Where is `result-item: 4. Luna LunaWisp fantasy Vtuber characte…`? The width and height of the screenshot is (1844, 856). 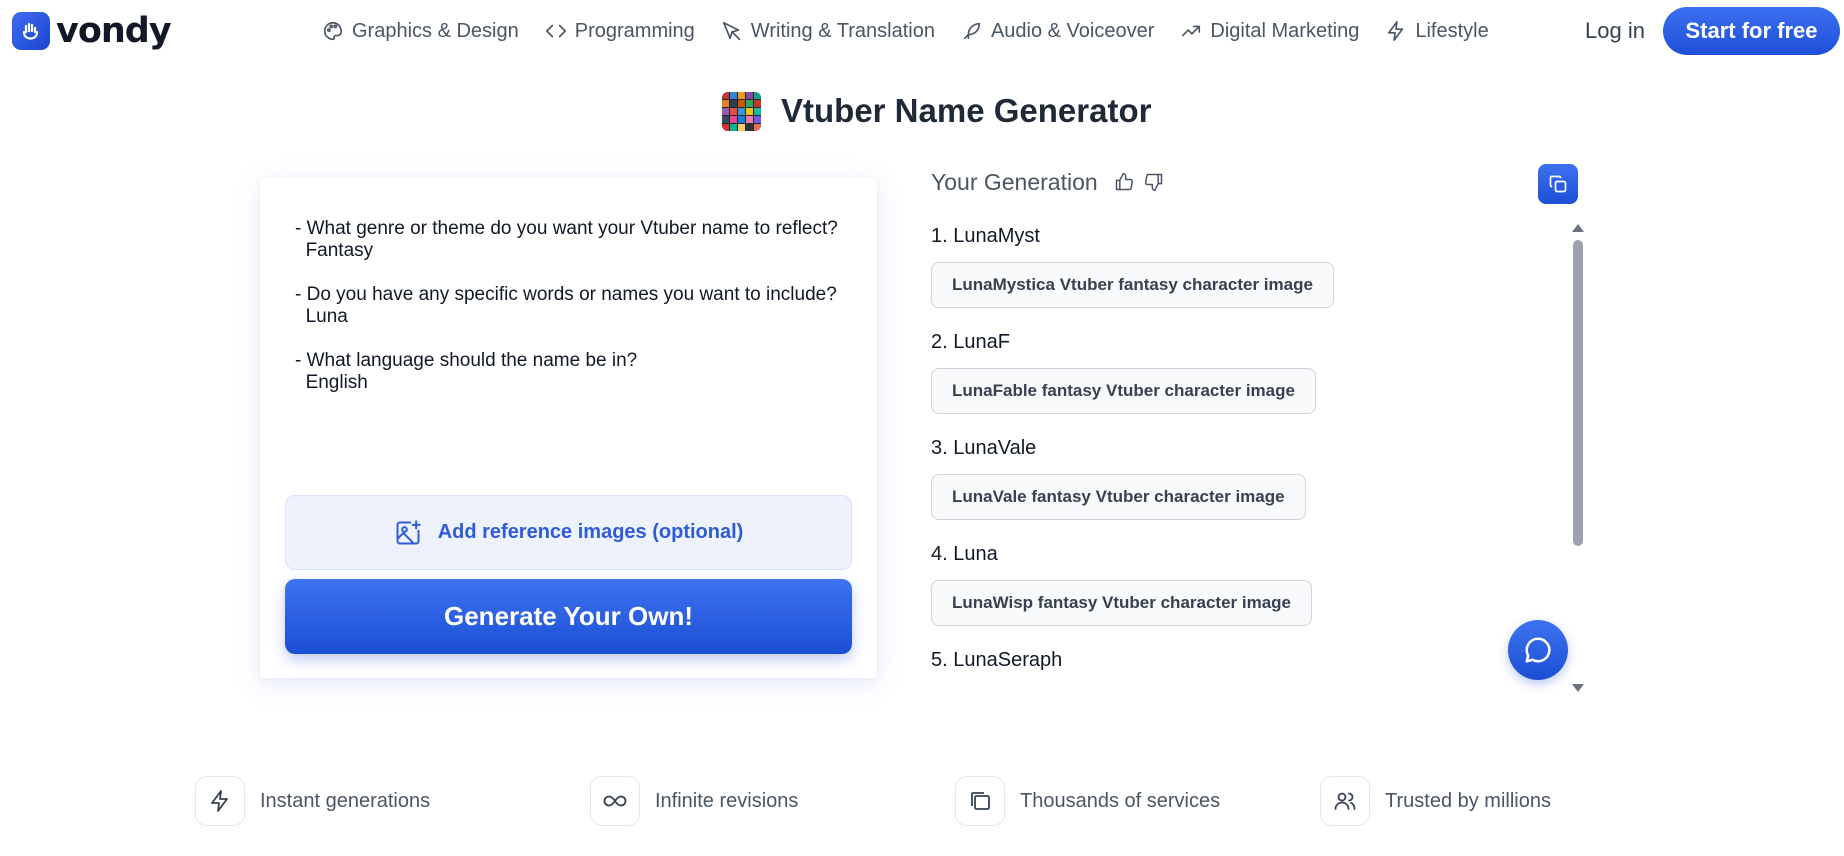 result-item: 4. Luna LunaWisp fantasy Vtuber characte… is located at coordinates (1251, 595).